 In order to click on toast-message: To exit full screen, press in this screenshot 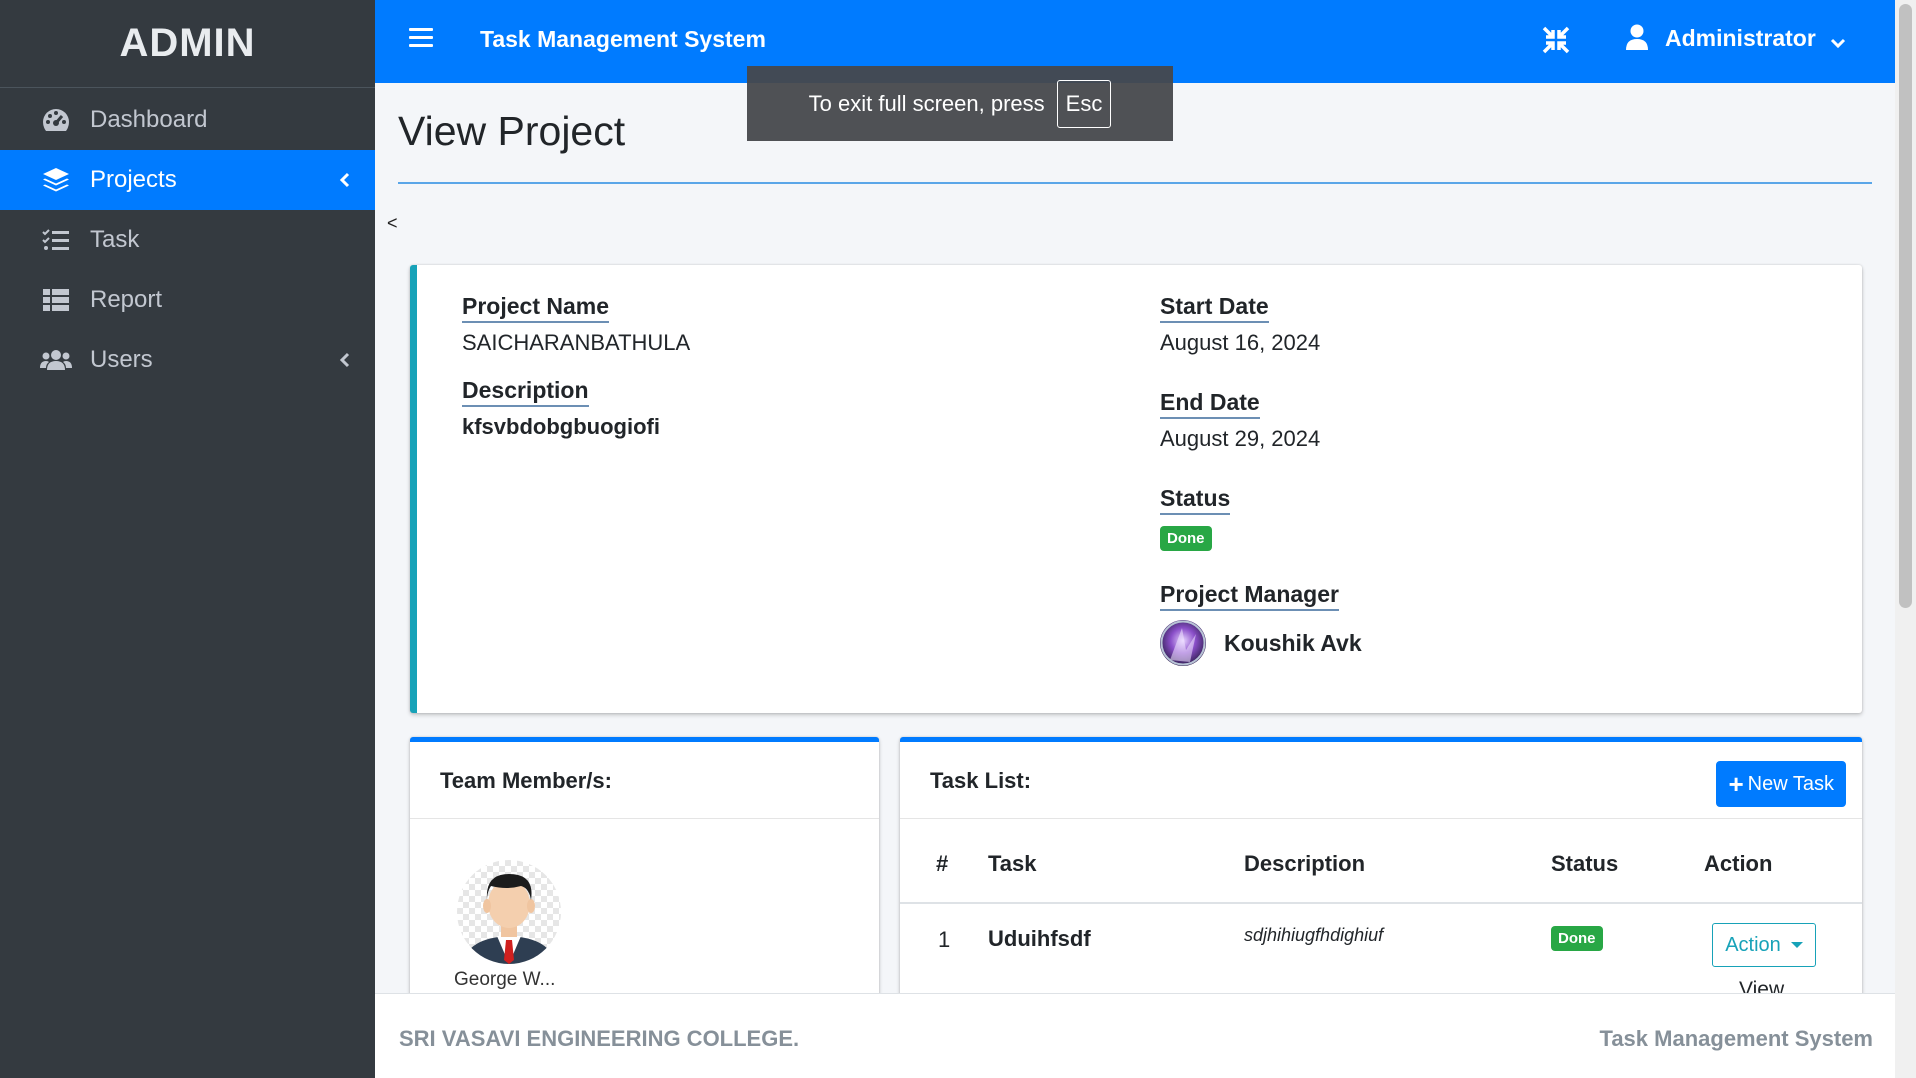, I will do `click(926, 103)`.